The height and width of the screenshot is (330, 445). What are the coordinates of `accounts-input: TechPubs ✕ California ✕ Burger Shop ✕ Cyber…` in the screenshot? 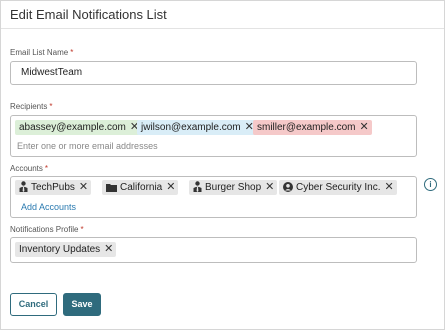 It's located at (213, 197).